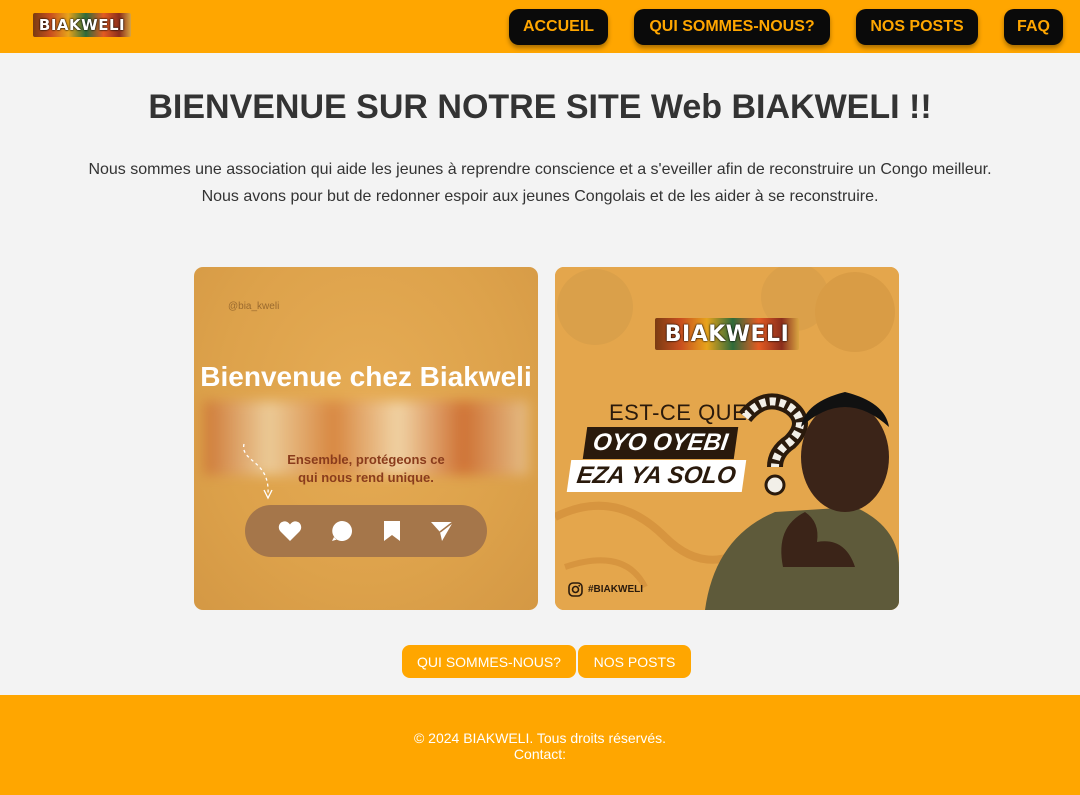 The image size is (1080, 795). Describe the element at coordinates (289, 531) in the screenshot. I see `heart-icon` at that location.